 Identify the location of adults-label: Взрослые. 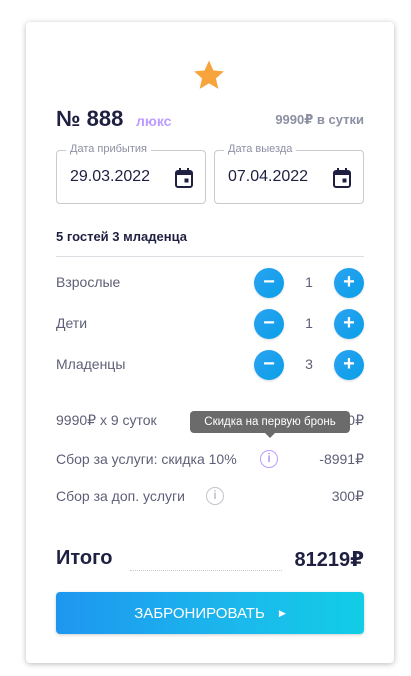
(88, 282).